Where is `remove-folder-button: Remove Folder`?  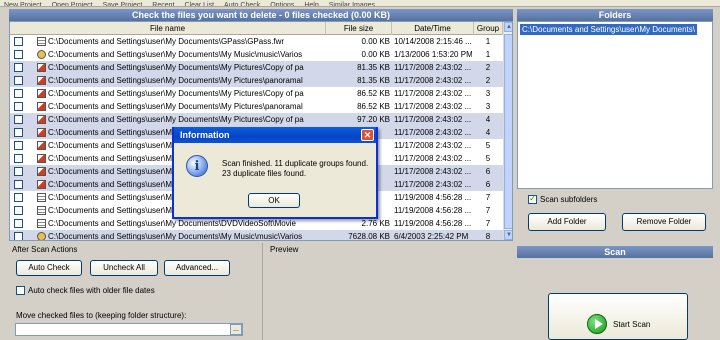
remove-folder-button: Remove Folder is located at coordinates (664, 222).